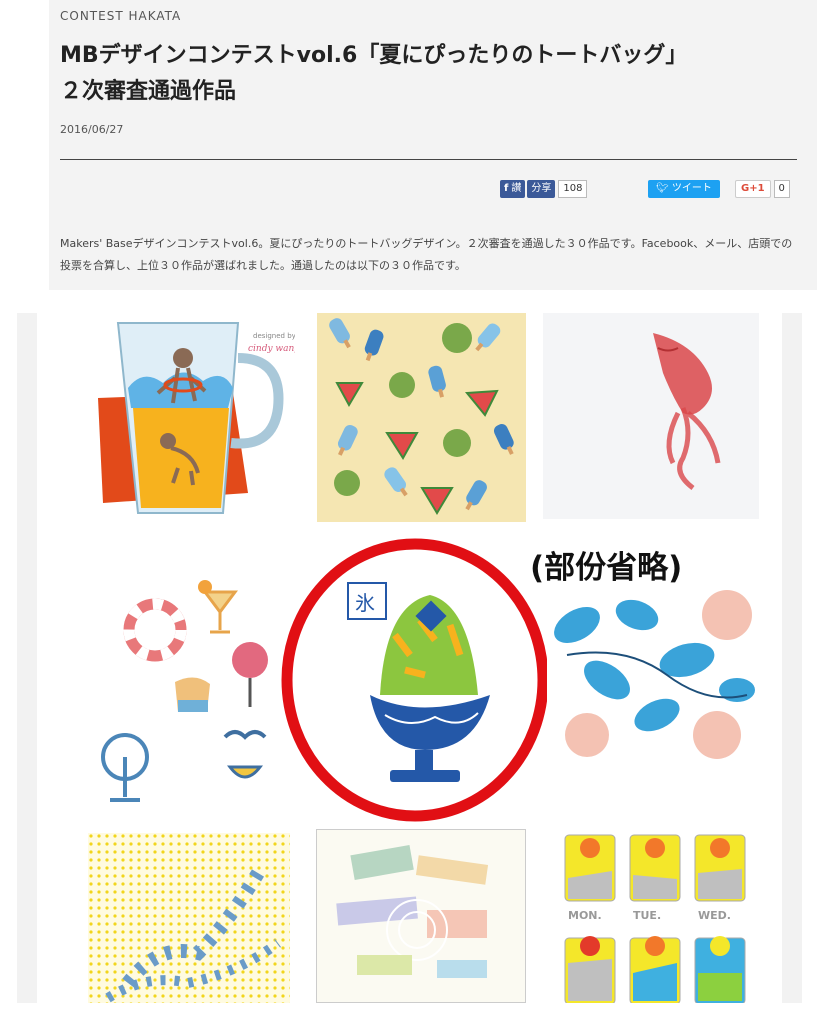  Describe the element at coordinates (651, 416) in the screenshot. I see `artwork-goldfish` at that location.